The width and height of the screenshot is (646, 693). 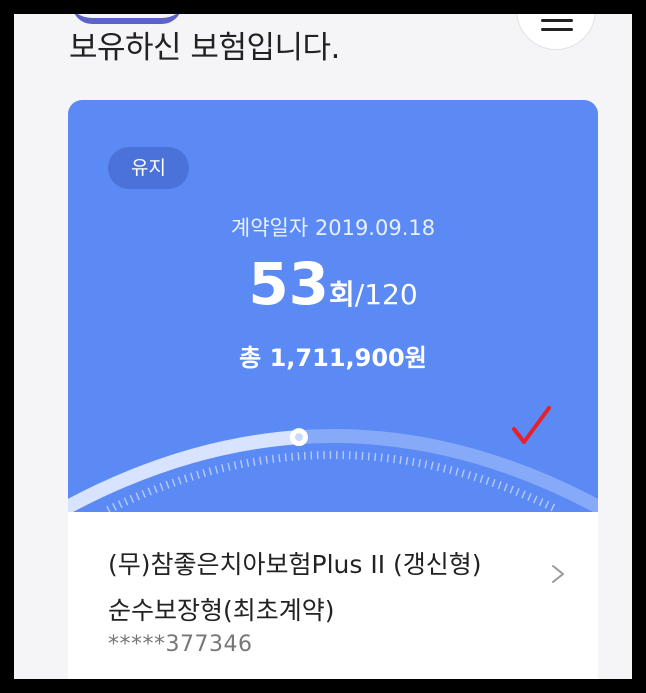 I want to click on policy-number: *****377346, so click(x=180, y=644).